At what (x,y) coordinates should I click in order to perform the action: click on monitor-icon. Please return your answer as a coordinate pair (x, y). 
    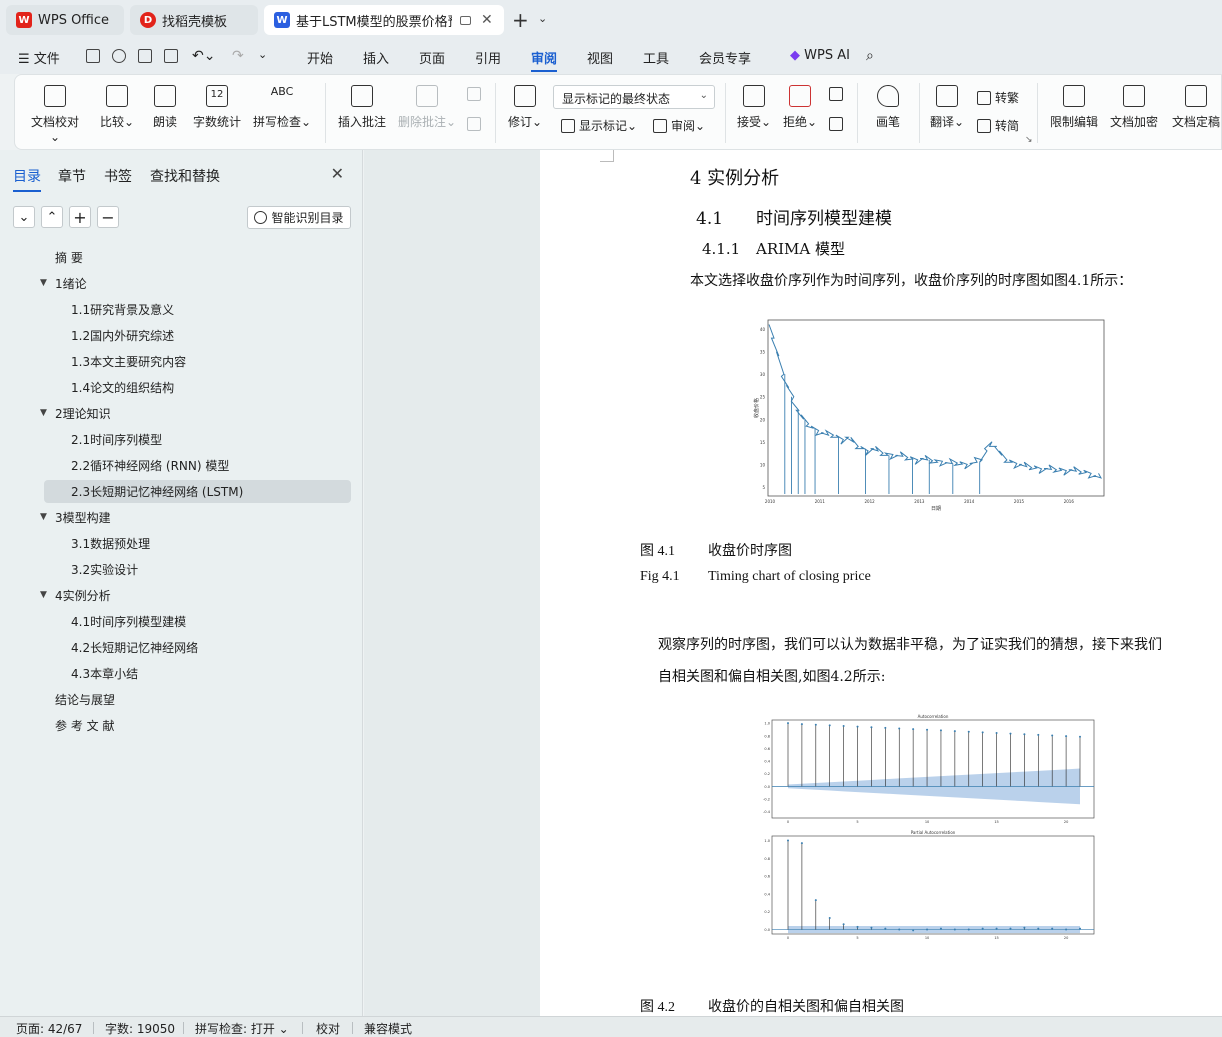
    Looking at the image, I should click on (465, 20).